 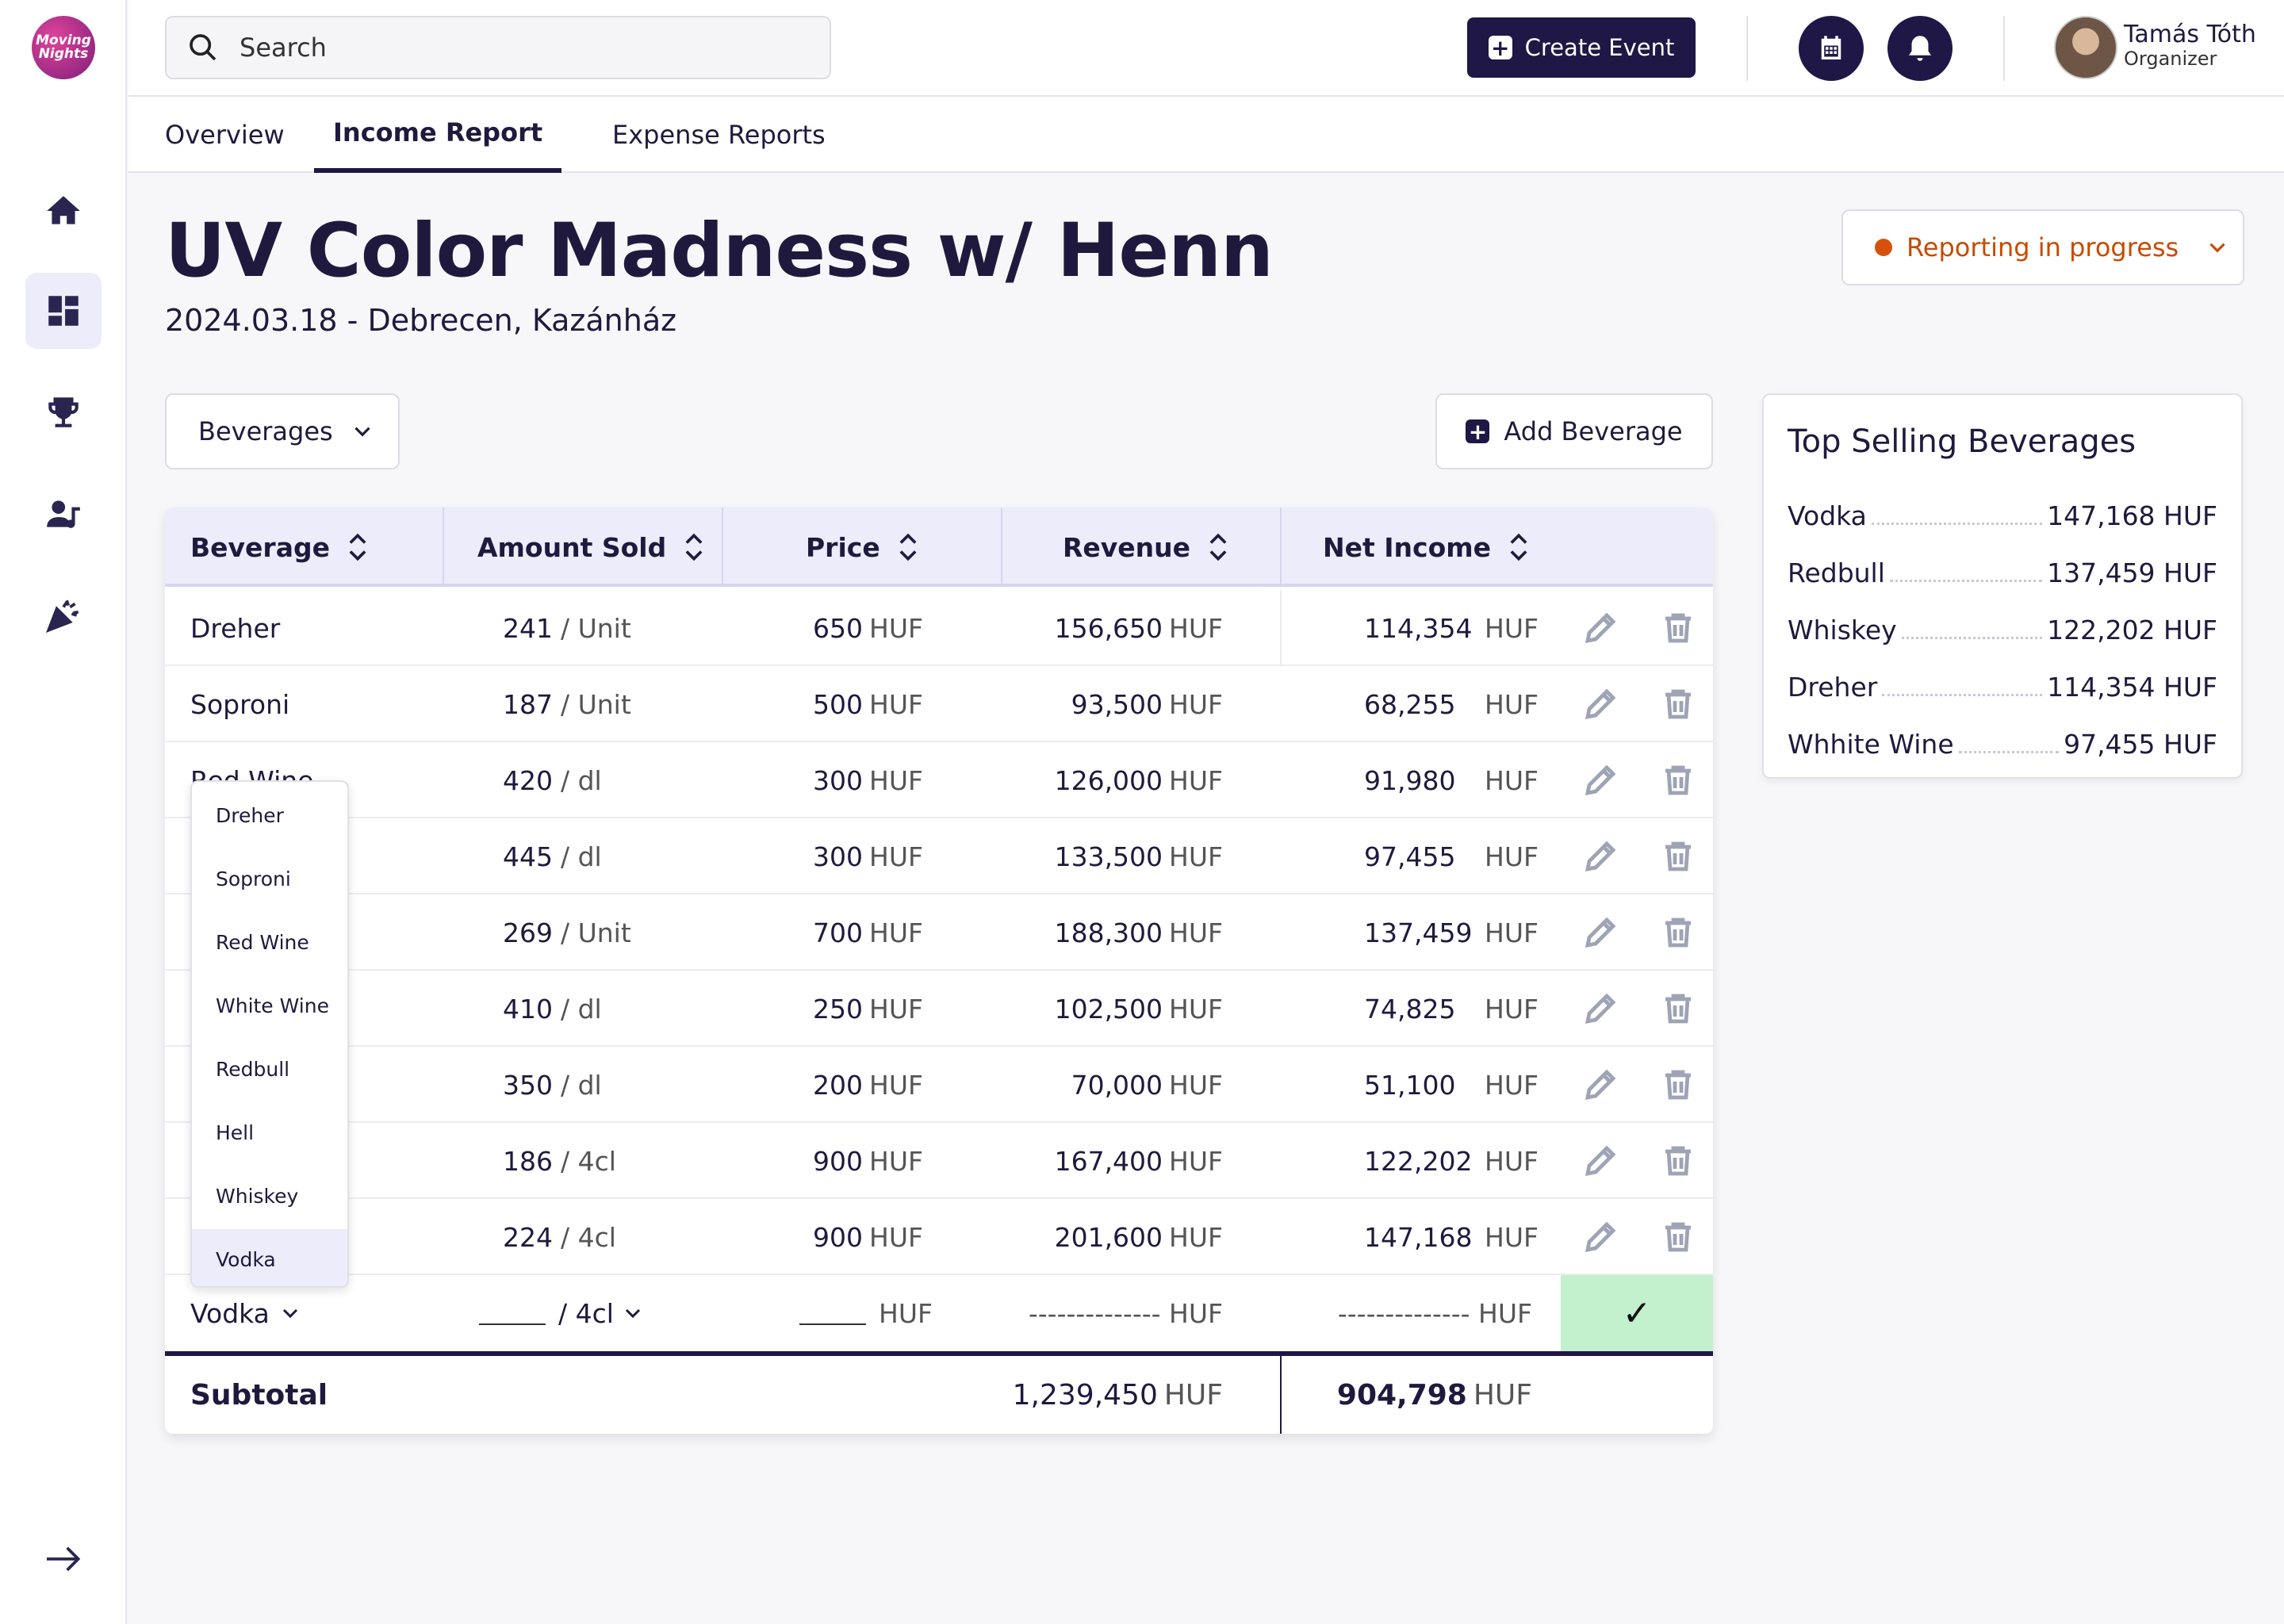 I want to click on column-header-revenue: Revenue, so click(x=1146, y=547).